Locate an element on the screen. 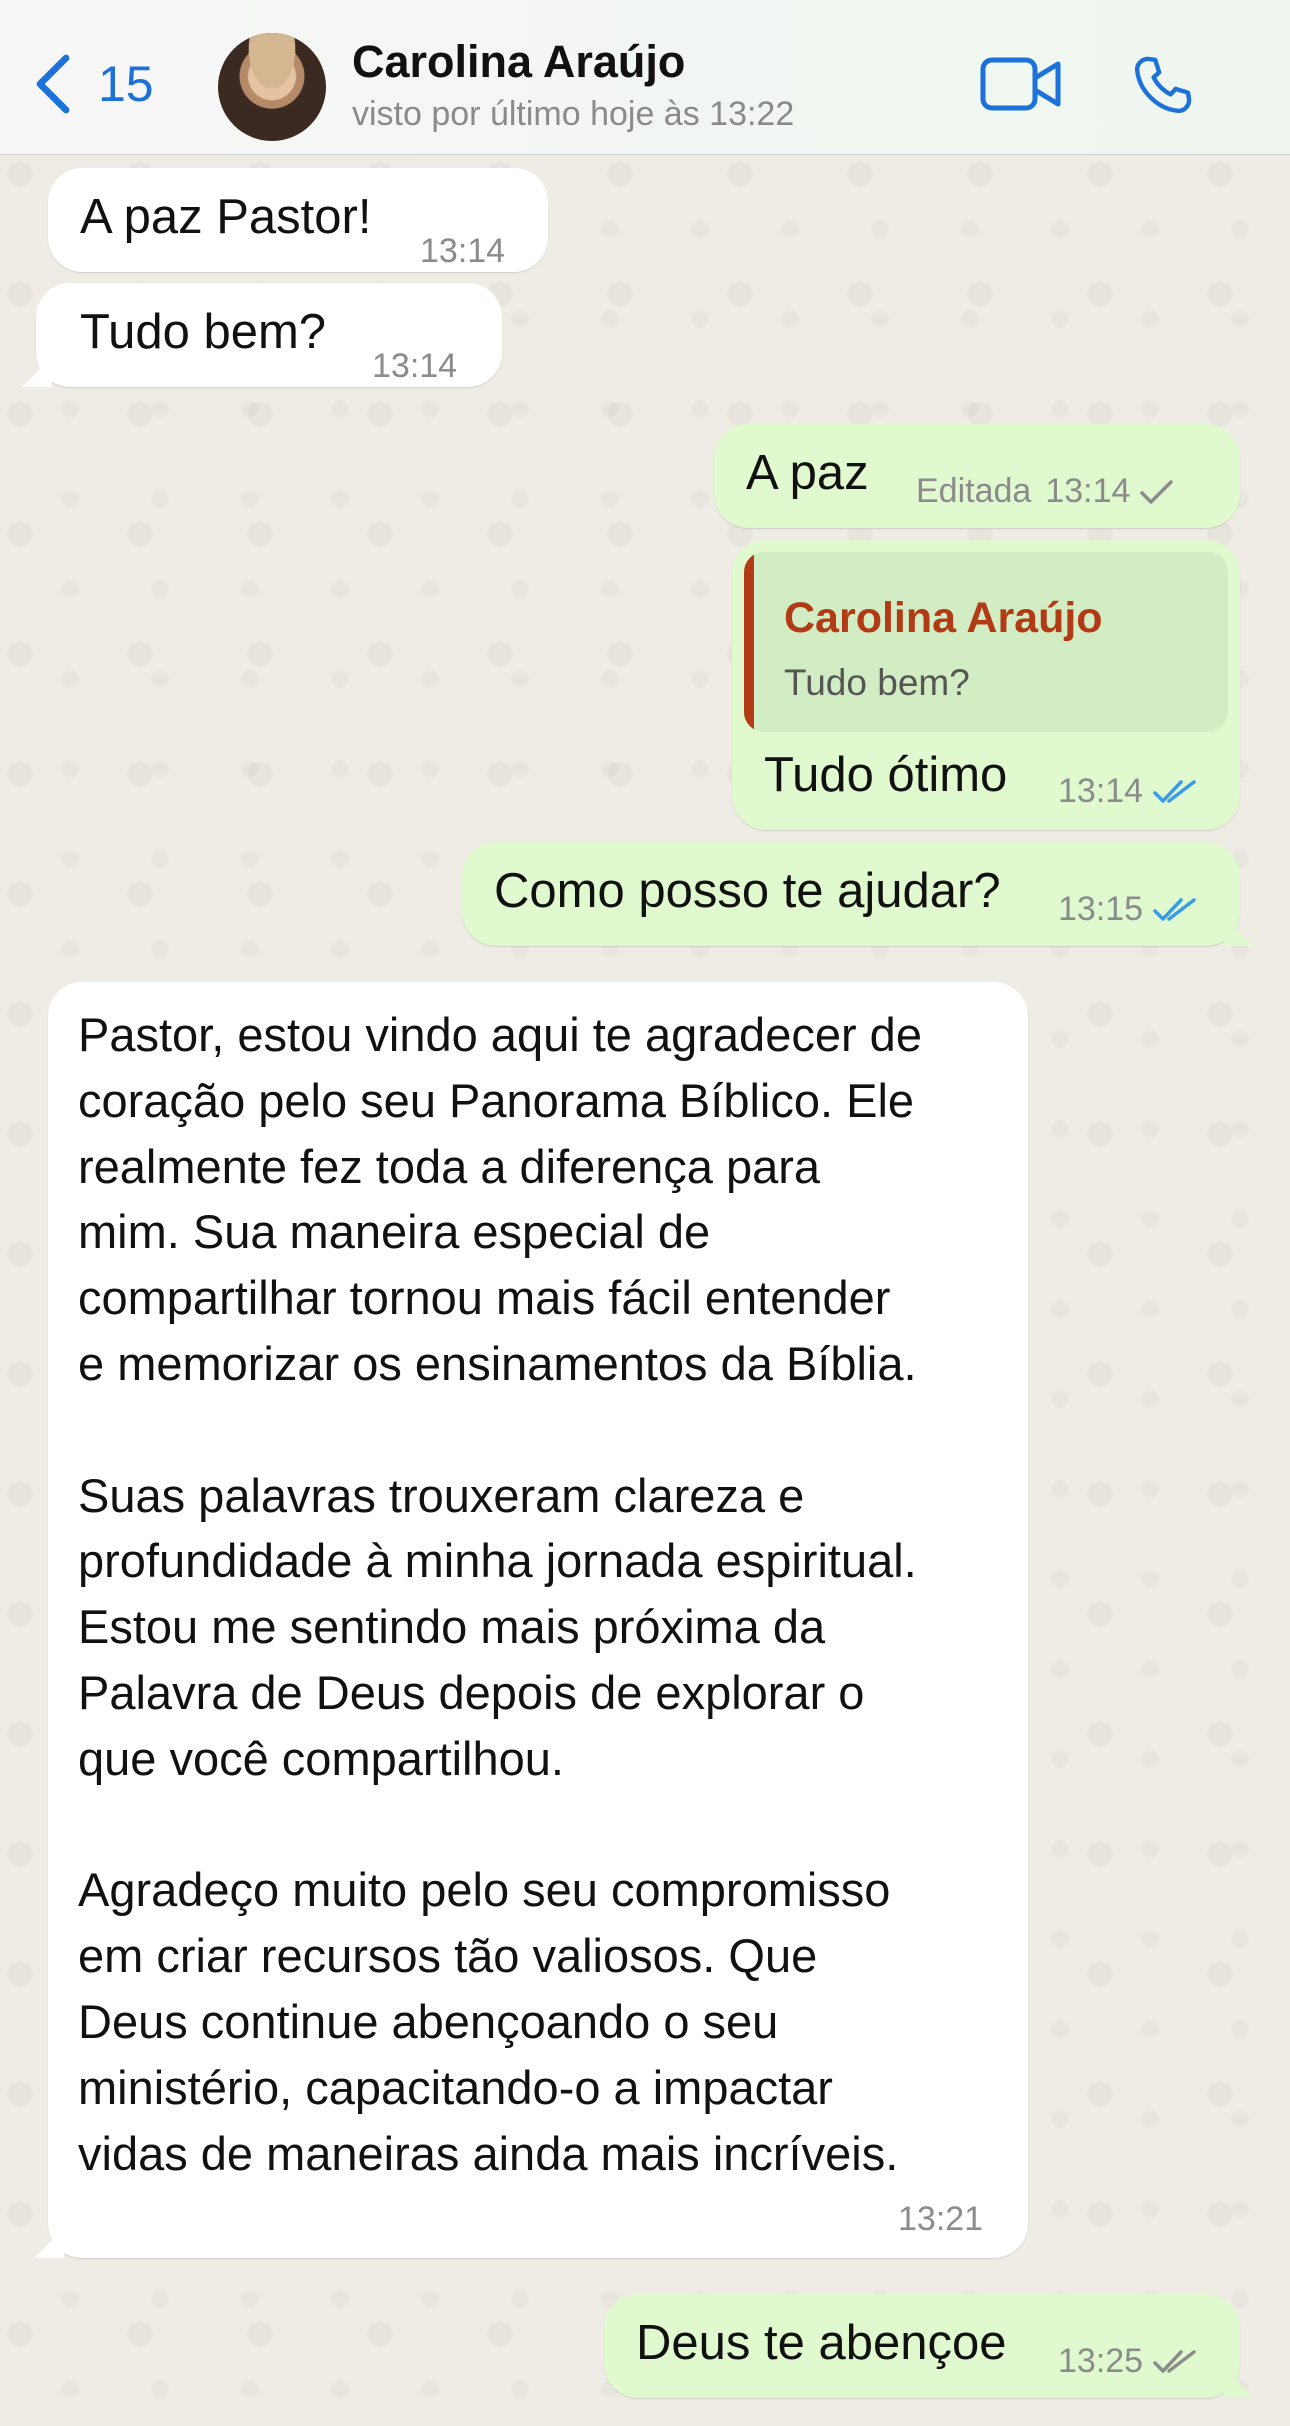  edited-label: Editada is located at coordinates (974, 491).